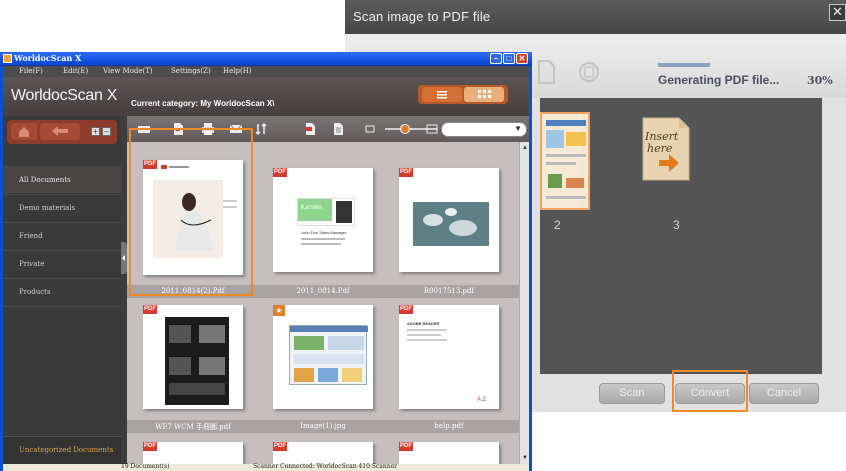 The width and height of the screenshot is (846, 471). Describe the element at coordinates (237, 71) in the screenshot. I see `menu-help: Help(H)` at that location.